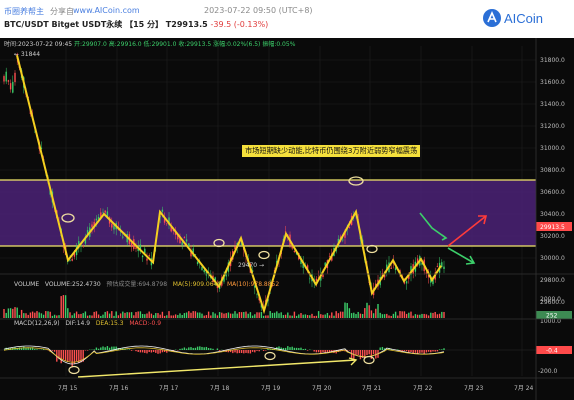 The image size is (574, 400). Describe the element at coordinates (106, 10) in the screenshot. I see `site-link: www.AICoin.com` at that location.